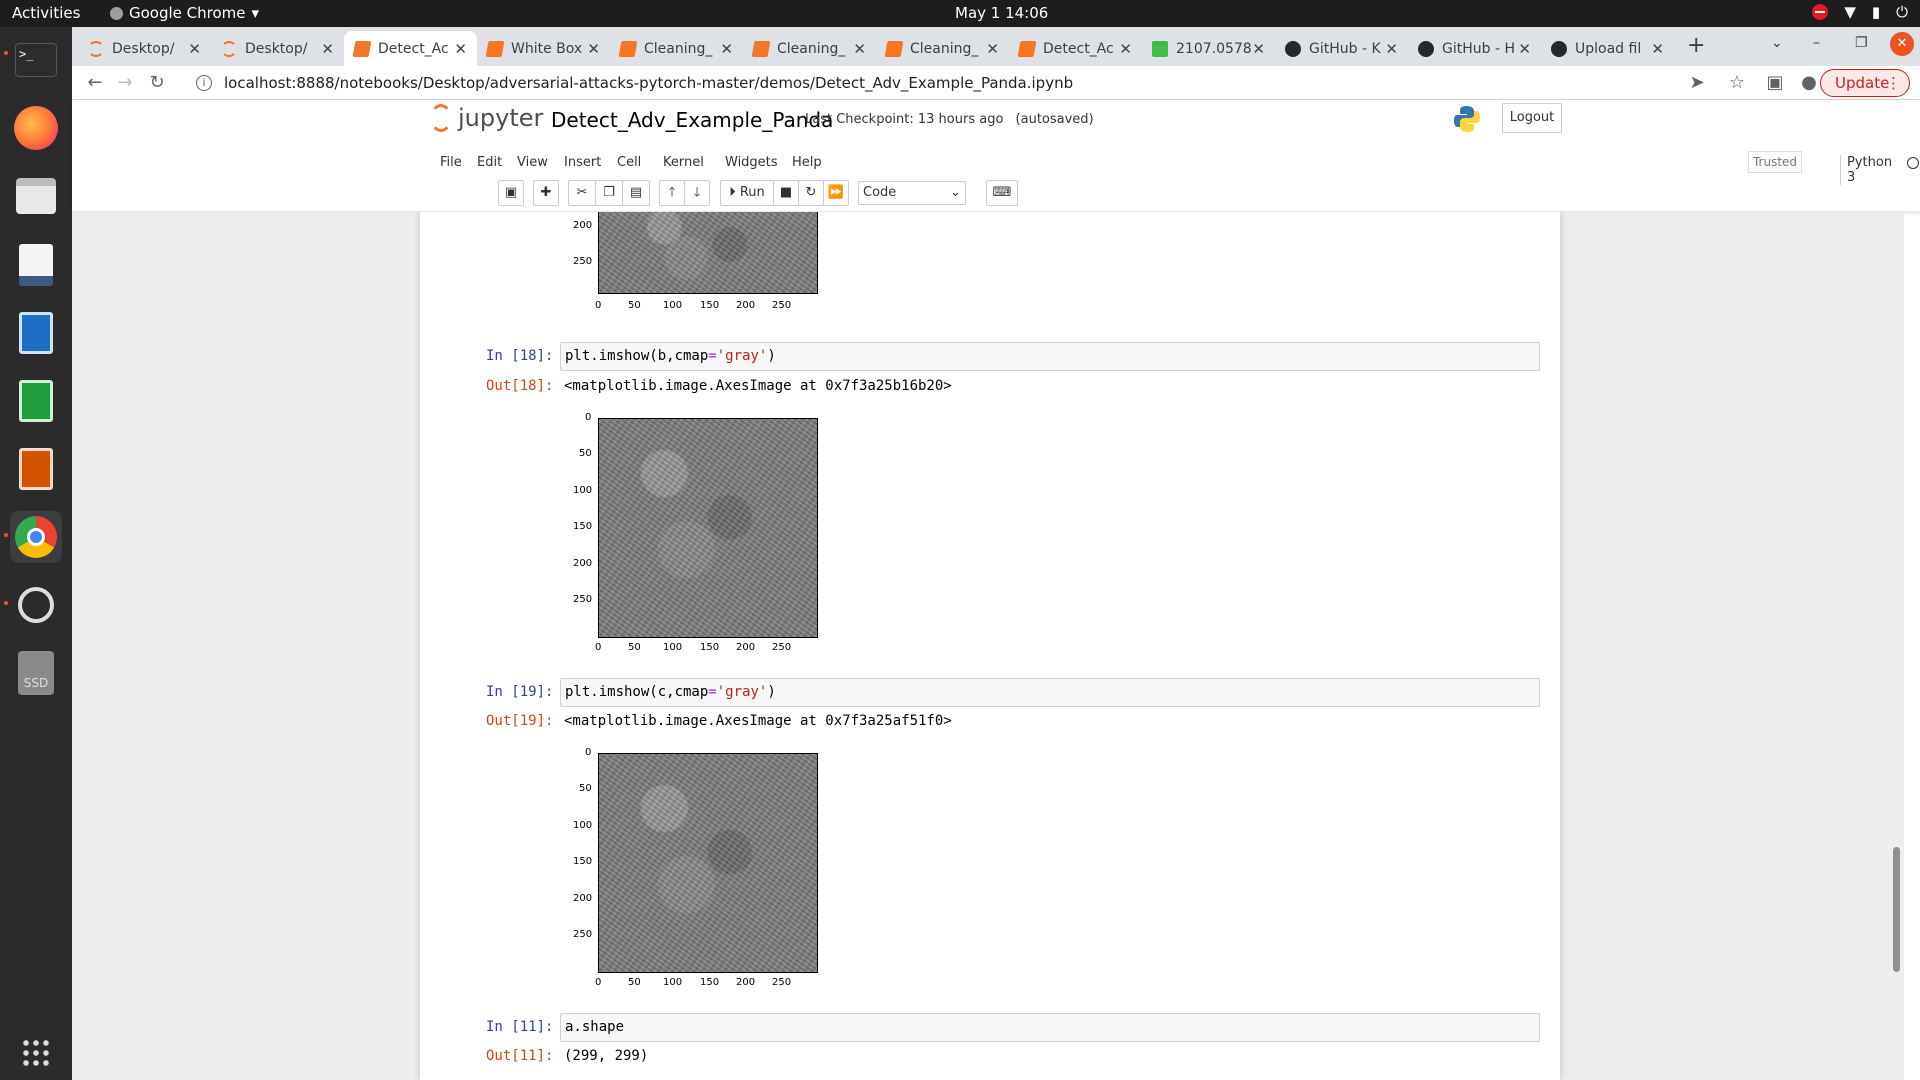 Image resolution: width=1920 pixels, height=1080 pixels. I want to click on calc-app, so click(36, 401).